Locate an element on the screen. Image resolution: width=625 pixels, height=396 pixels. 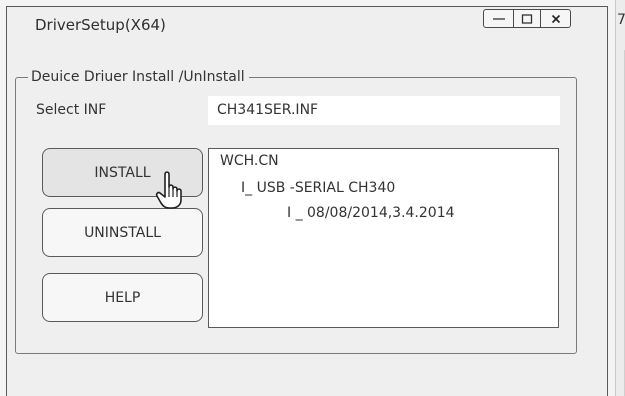
close-button is located at coordinates (555, 18).